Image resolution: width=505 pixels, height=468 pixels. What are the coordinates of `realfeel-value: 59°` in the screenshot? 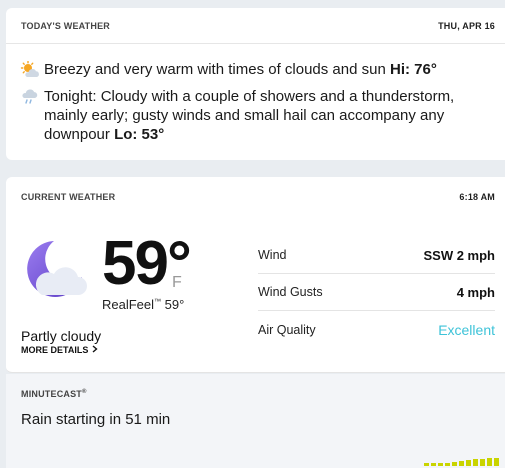 It's located at (174, 304).